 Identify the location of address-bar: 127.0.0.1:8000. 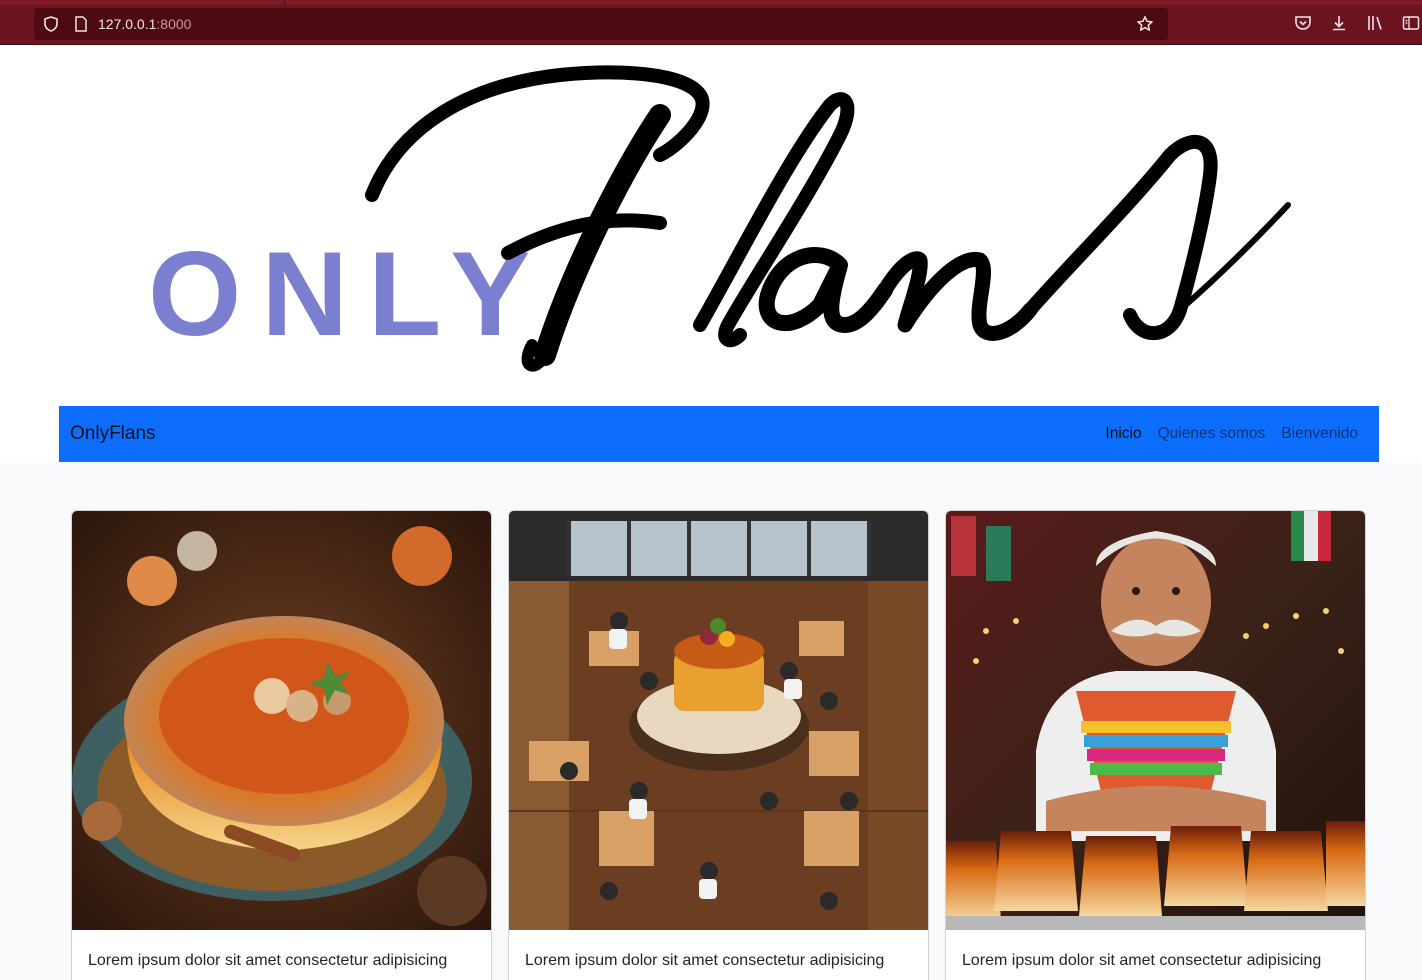
(601, 24).